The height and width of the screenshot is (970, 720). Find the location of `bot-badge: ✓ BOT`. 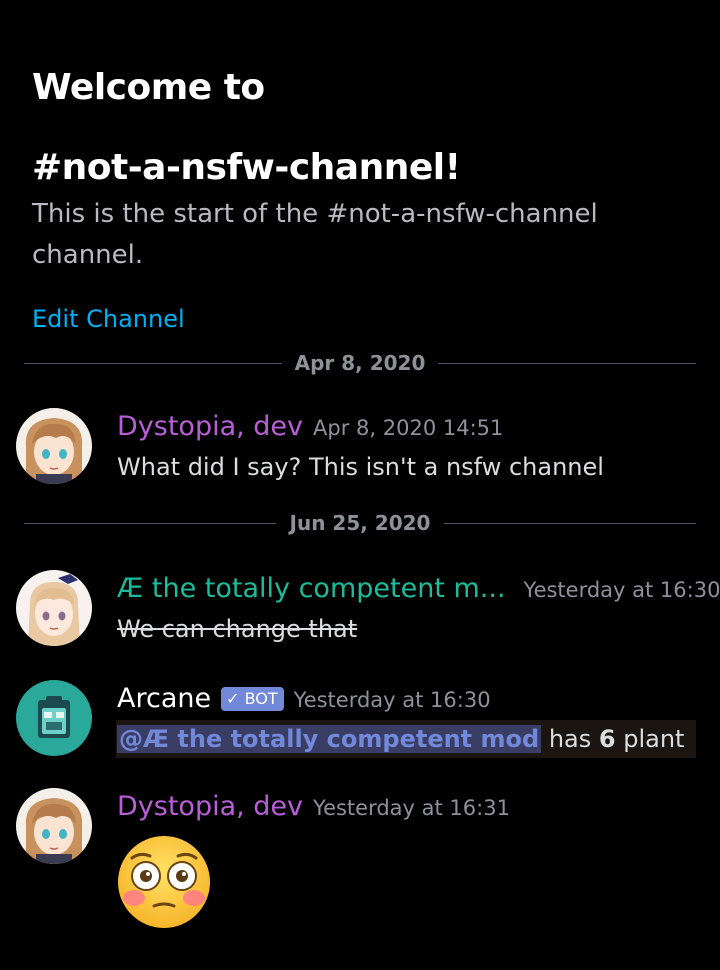

bot-badge: ✓ BOT is located at coordinates (252, 699).